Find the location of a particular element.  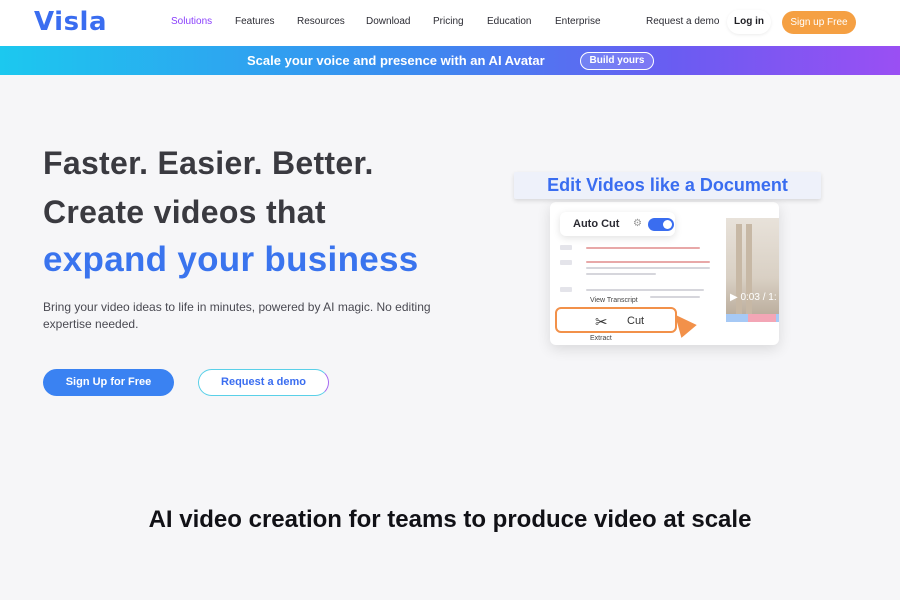

autocut-panel: Auto Cut ⚙ is located at coordinates (617, 224).